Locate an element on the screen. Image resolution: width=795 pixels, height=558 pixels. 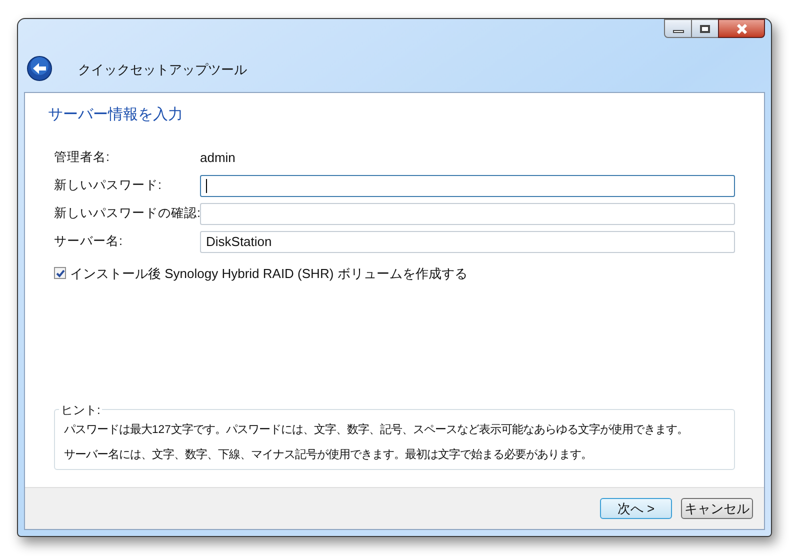
back-icon is located at coordinates (39, 68).